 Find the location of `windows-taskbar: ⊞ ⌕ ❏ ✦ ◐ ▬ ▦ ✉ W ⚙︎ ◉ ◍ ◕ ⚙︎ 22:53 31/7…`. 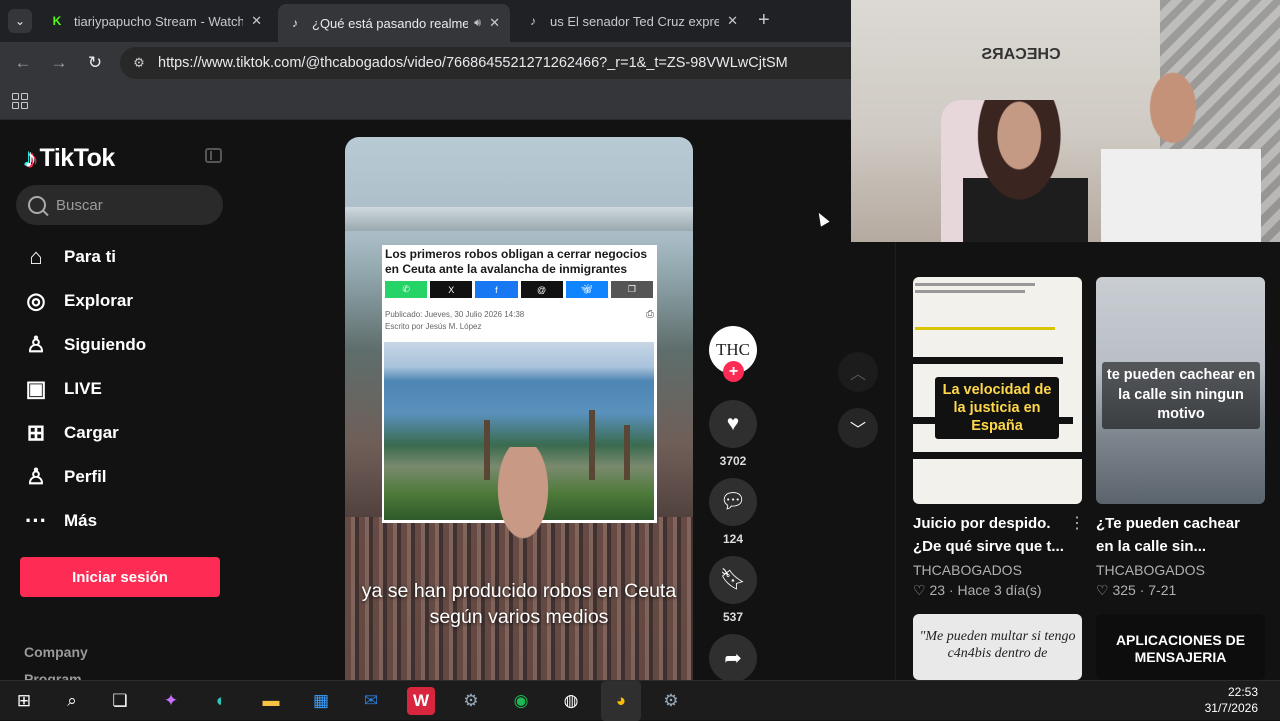

windows-taskbar: ⊞ ⌕ ❏ ✦ ◐ ▬ ▦ ✉ W ⚙︎ ◉ ◍ ◕ ⚙︎ 22:53 31/7… is located at coordinates (640, 700).